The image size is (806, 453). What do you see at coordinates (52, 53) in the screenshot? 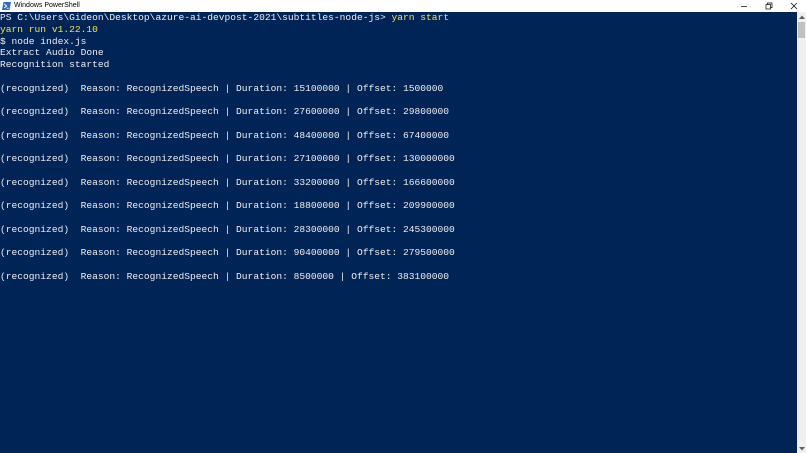
I see `extract-audio-line: Extract Audio Done` at bounding box center [52, 53].